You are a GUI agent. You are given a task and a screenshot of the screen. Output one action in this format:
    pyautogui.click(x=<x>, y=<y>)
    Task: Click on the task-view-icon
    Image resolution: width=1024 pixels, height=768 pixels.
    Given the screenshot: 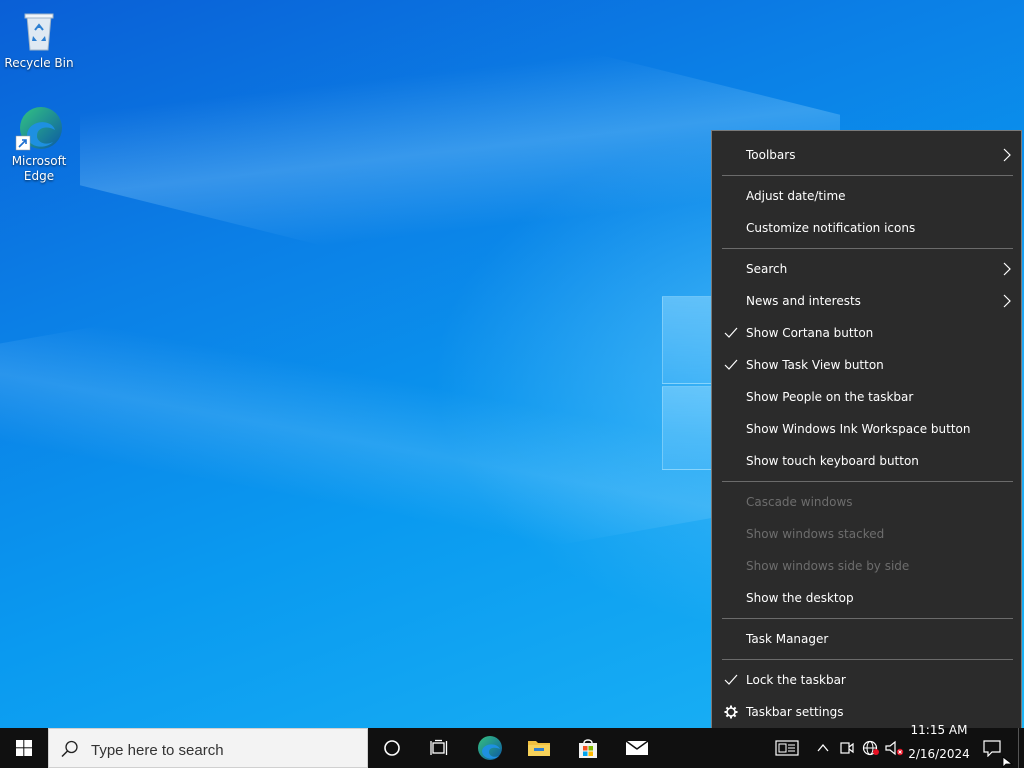 What is the action you would take?
    pyautogui.click(x=439, y=747)
    